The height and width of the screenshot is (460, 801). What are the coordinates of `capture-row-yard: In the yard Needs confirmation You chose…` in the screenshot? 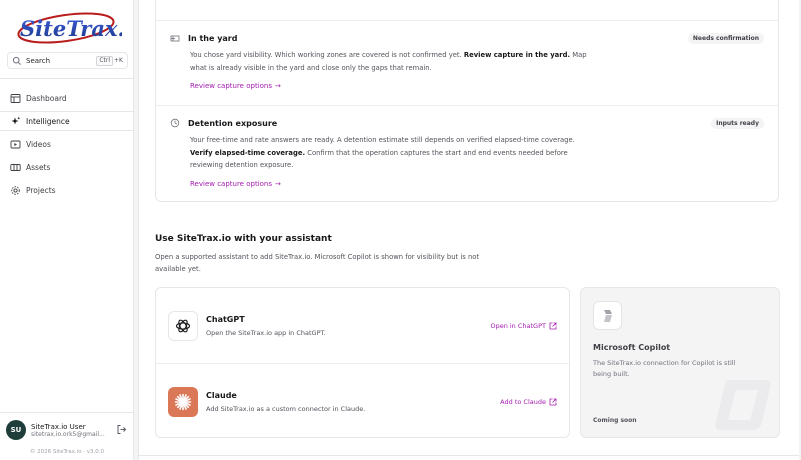 It's located at (467, 60).